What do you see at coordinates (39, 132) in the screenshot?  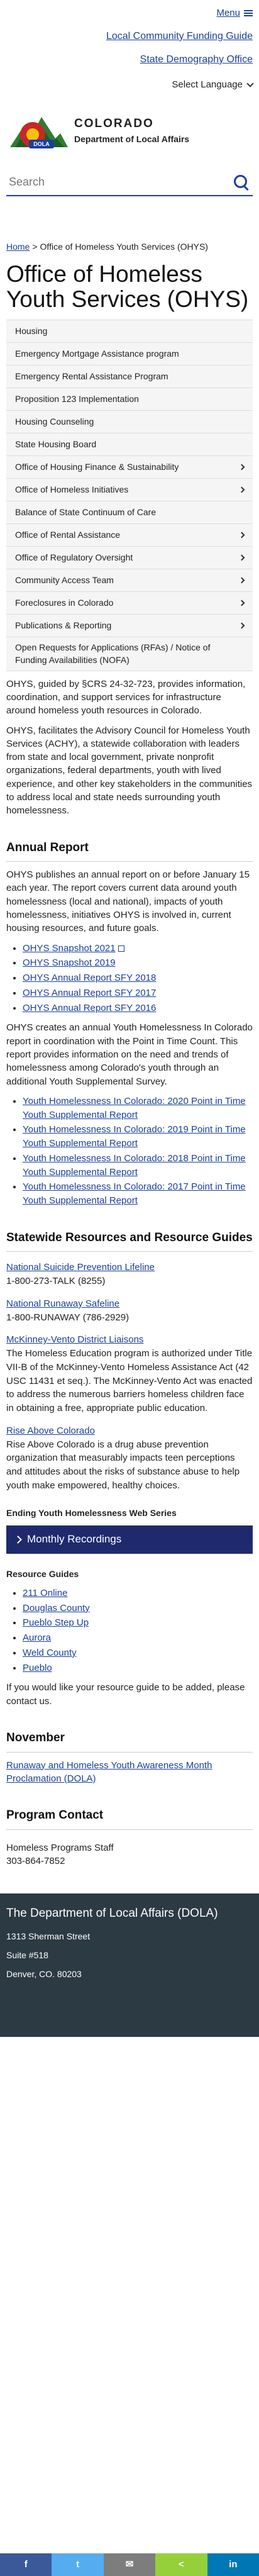 I see `colorado-logo-icon: DOLA` at bounding box center [39, 132].